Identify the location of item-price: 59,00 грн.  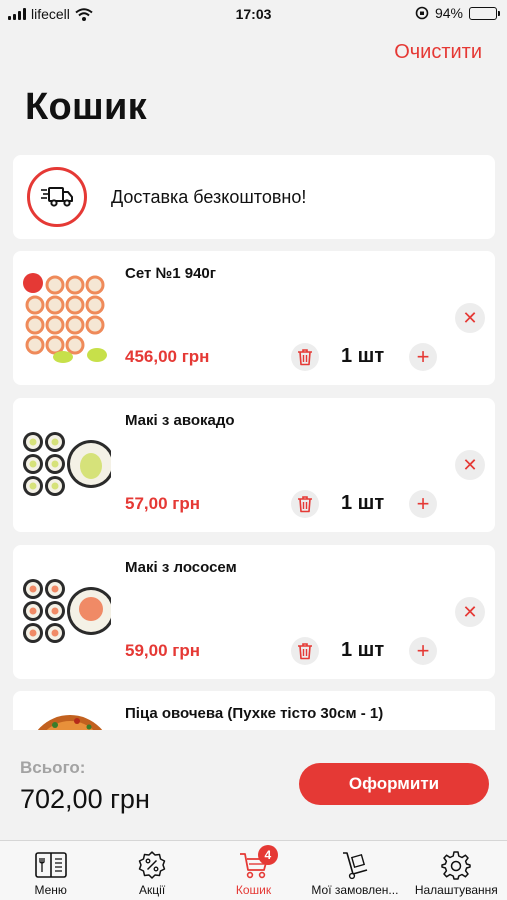
(162, 650).